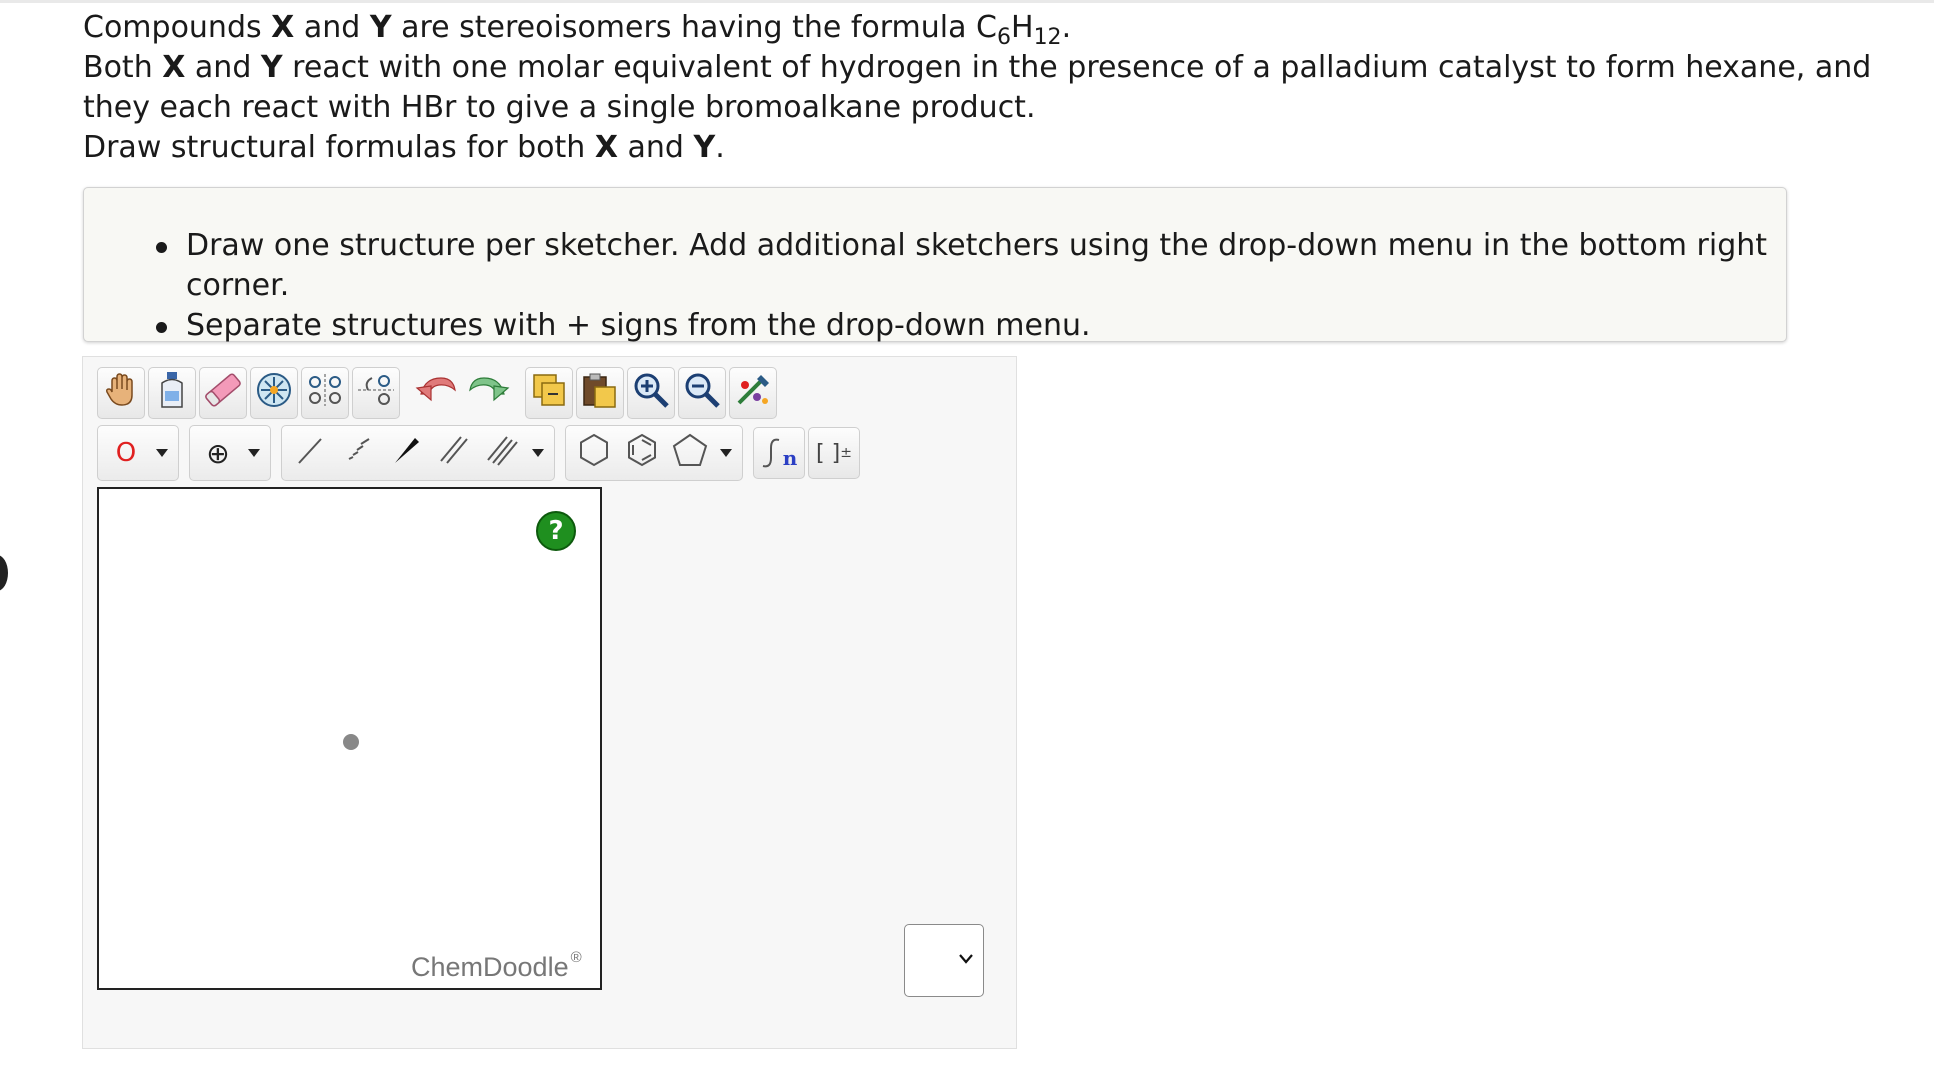  I want to click on paste-icon, so click(600, 393).